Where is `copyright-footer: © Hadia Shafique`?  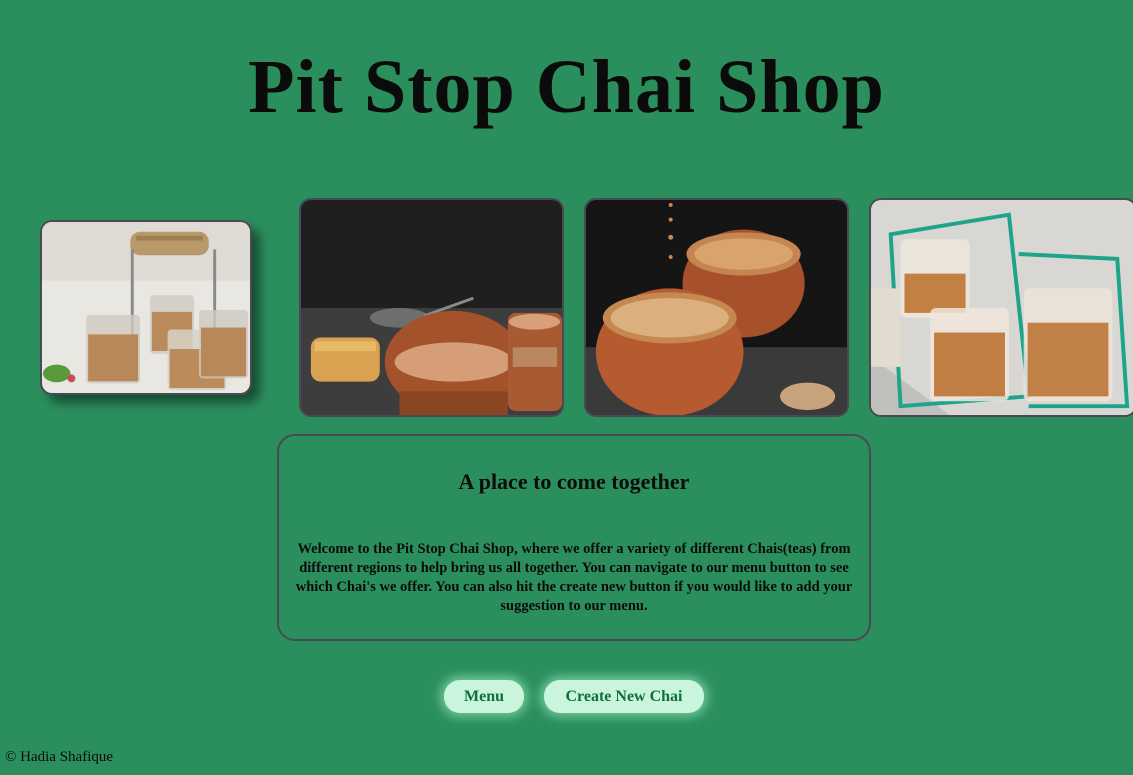
copyright-footer: © Hadia Shafique is located at coordinates (59, 757).